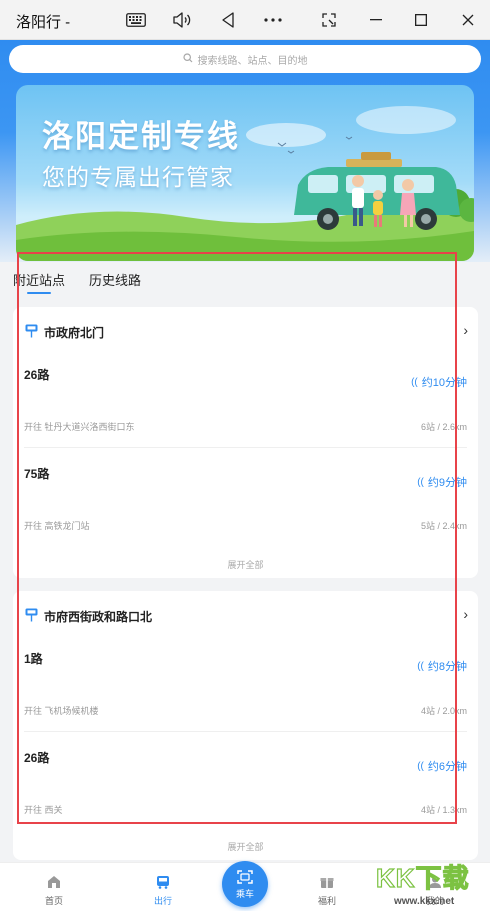  What do you see at coordinates (136, 20) in the screenshot?
I see `keyboard-icon` at bounding box center [136, 20].